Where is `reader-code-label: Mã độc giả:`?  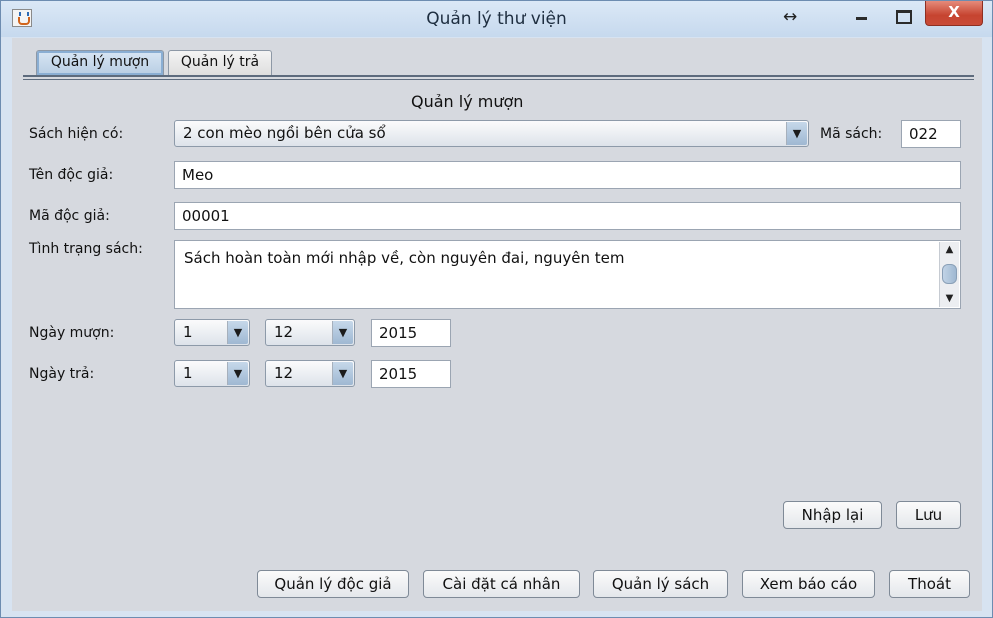
reader-code-label: Mã độc giả: is located at coordinates (69, 216).